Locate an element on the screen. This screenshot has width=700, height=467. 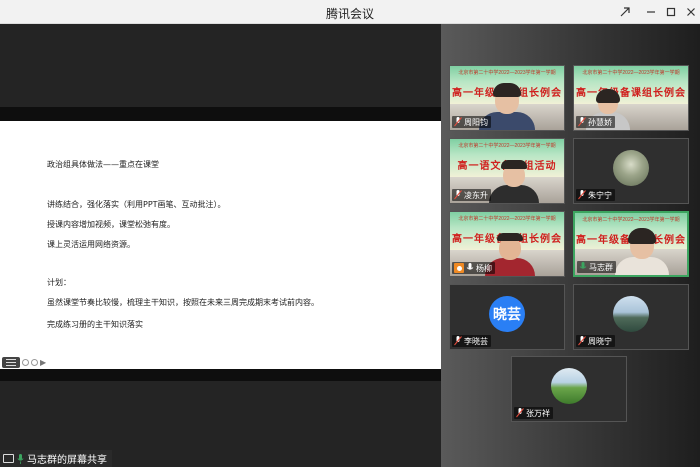
participant-name: 李晓芸 is located at coordinates (476, 341).